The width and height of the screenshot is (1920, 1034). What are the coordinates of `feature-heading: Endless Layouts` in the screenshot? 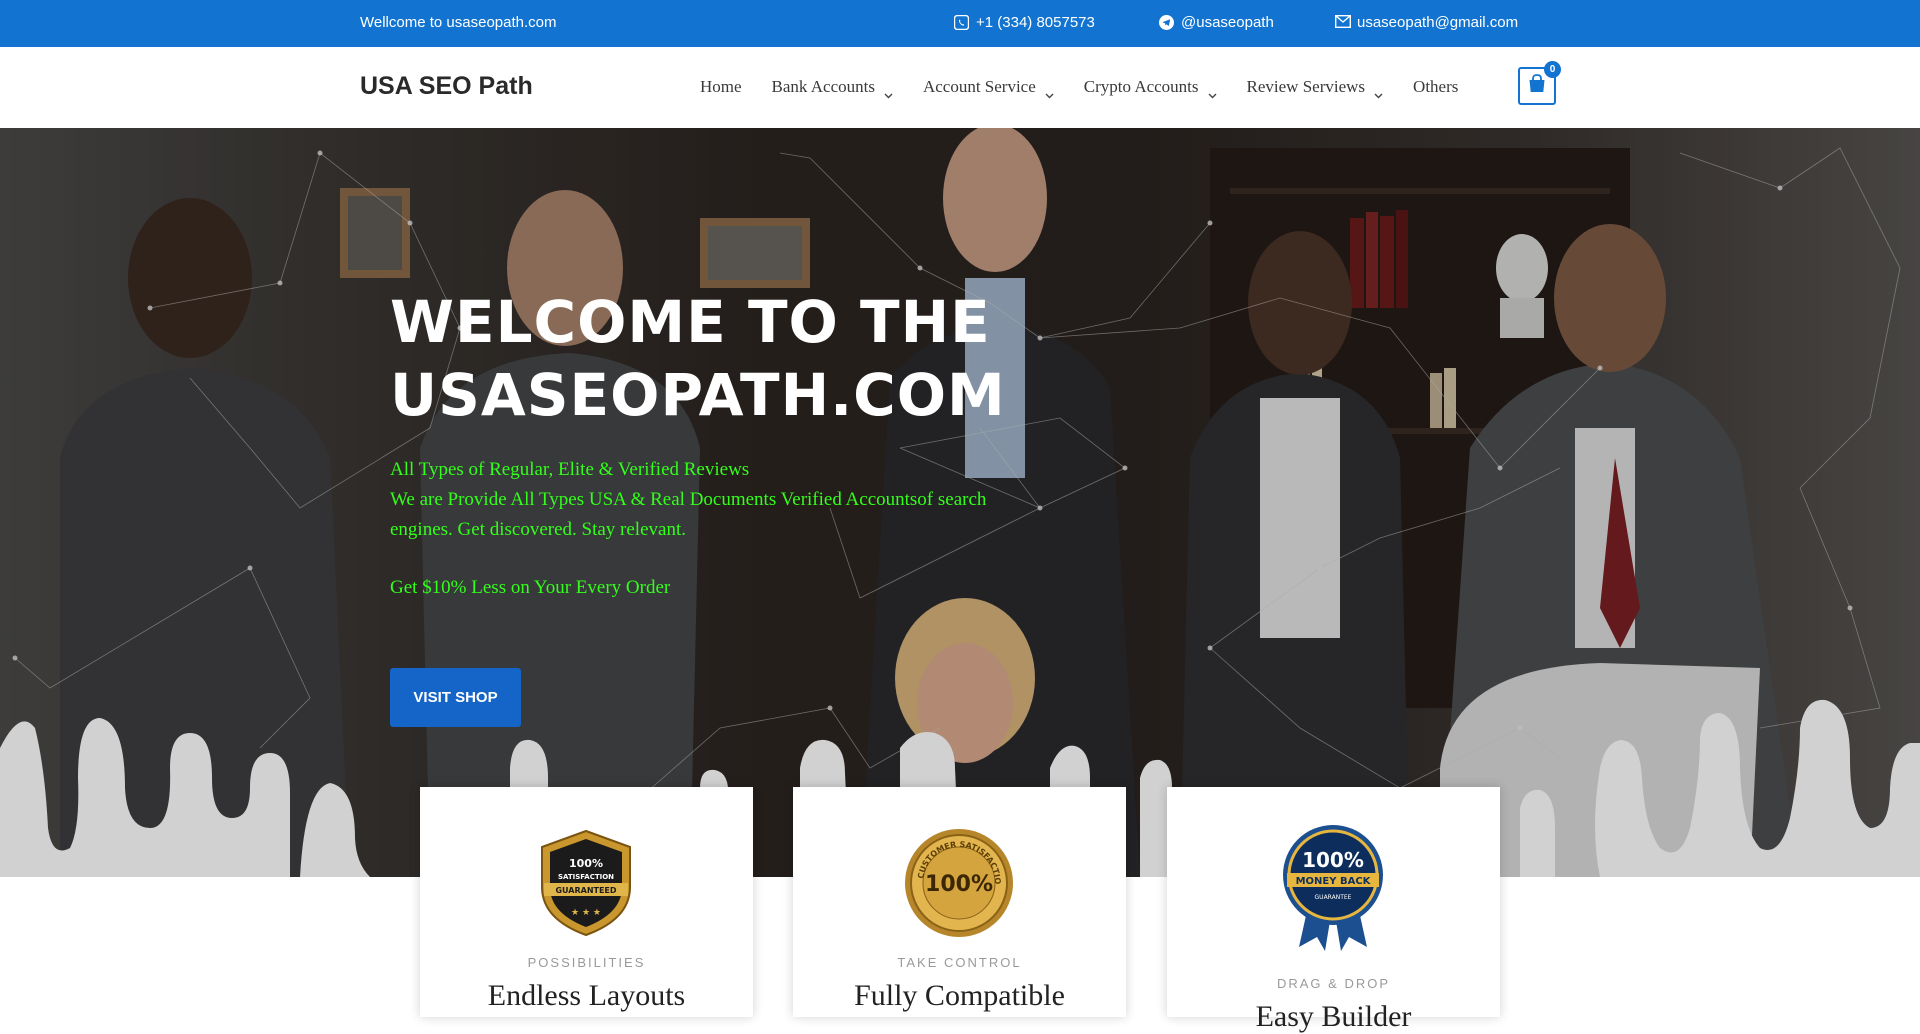 It's located at (586, 995).